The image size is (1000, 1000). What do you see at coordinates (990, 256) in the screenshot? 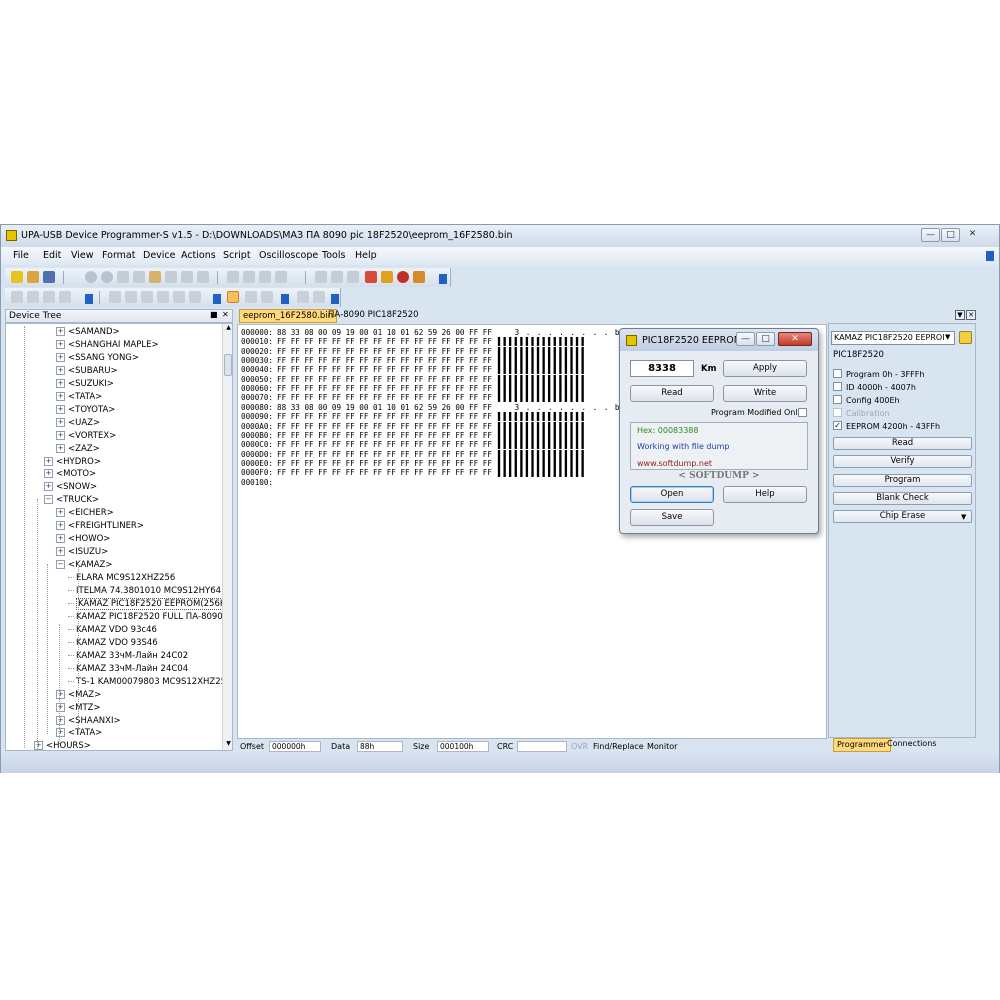
I see `toolbar-overflow-icon` at bounding box center [990, 256].